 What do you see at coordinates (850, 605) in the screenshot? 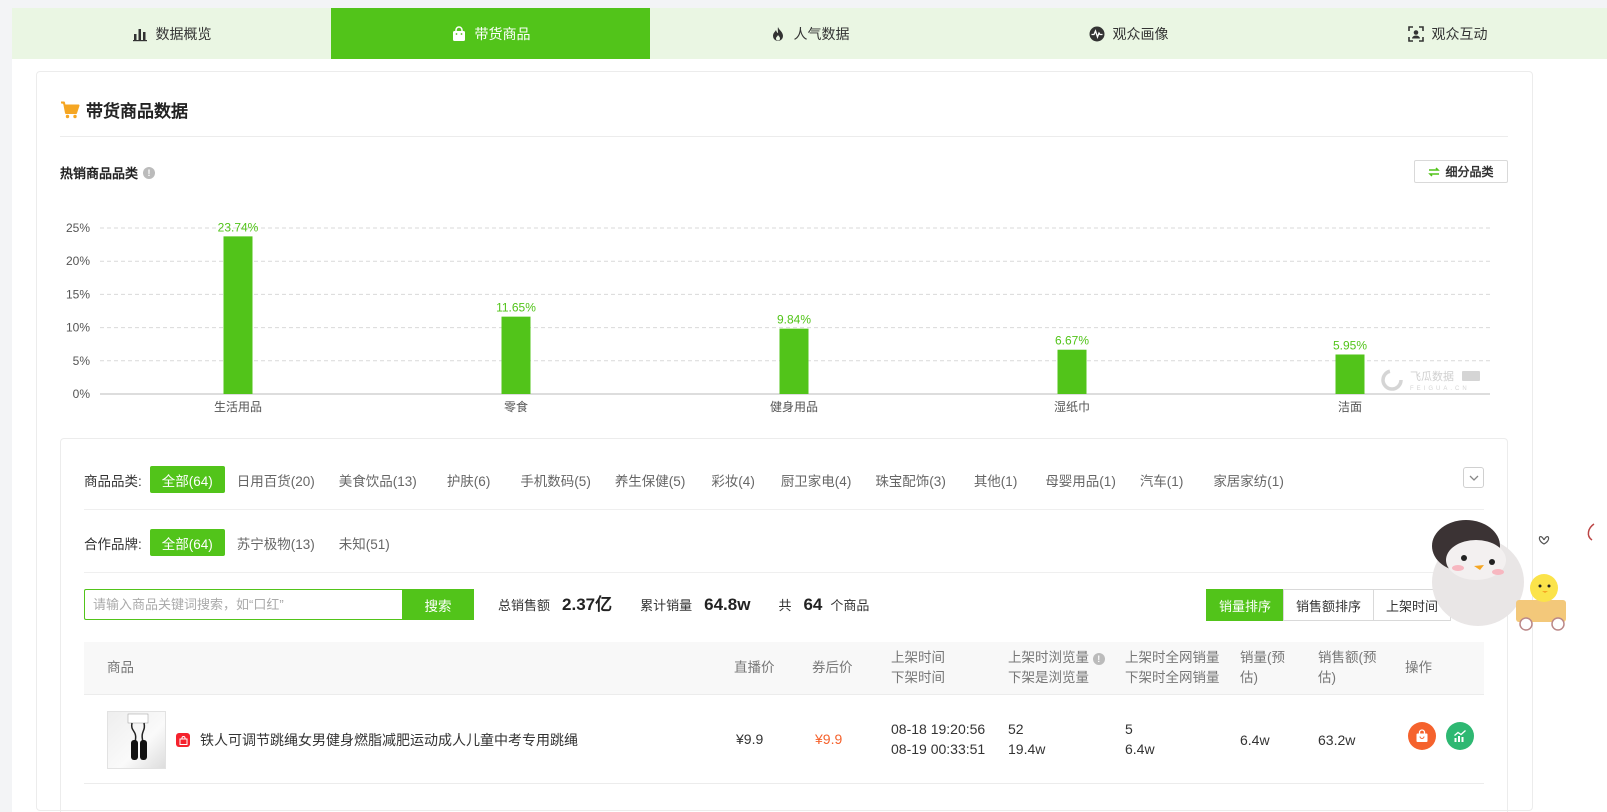
I see `product-count-suffix: 个商品` at bounding box center [850, 605].